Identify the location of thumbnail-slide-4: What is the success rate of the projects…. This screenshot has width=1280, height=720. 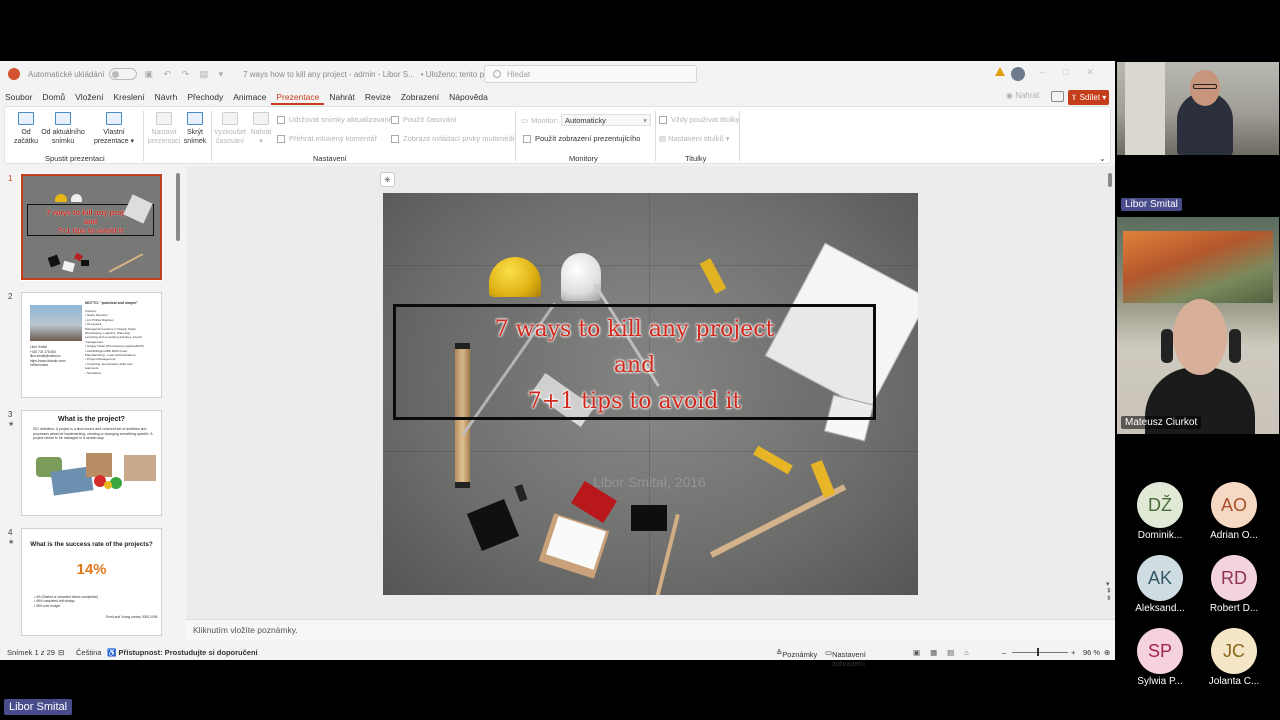
(91, 582).